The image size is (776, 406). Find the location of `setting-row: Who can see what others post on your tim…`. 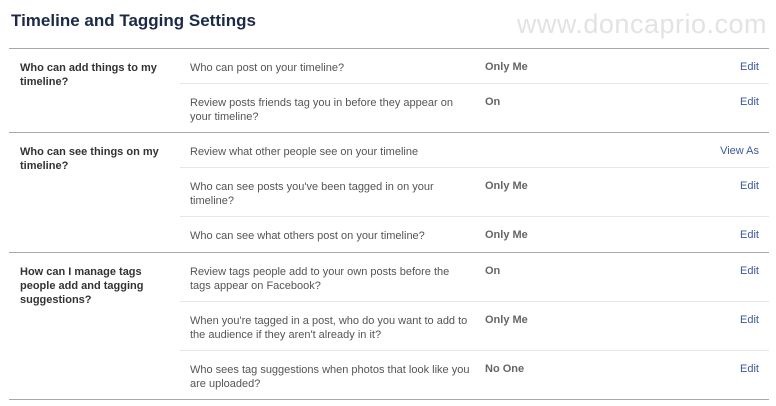

setting-row: Who can see what others post on your tim… is located at coordinates (474, 235).